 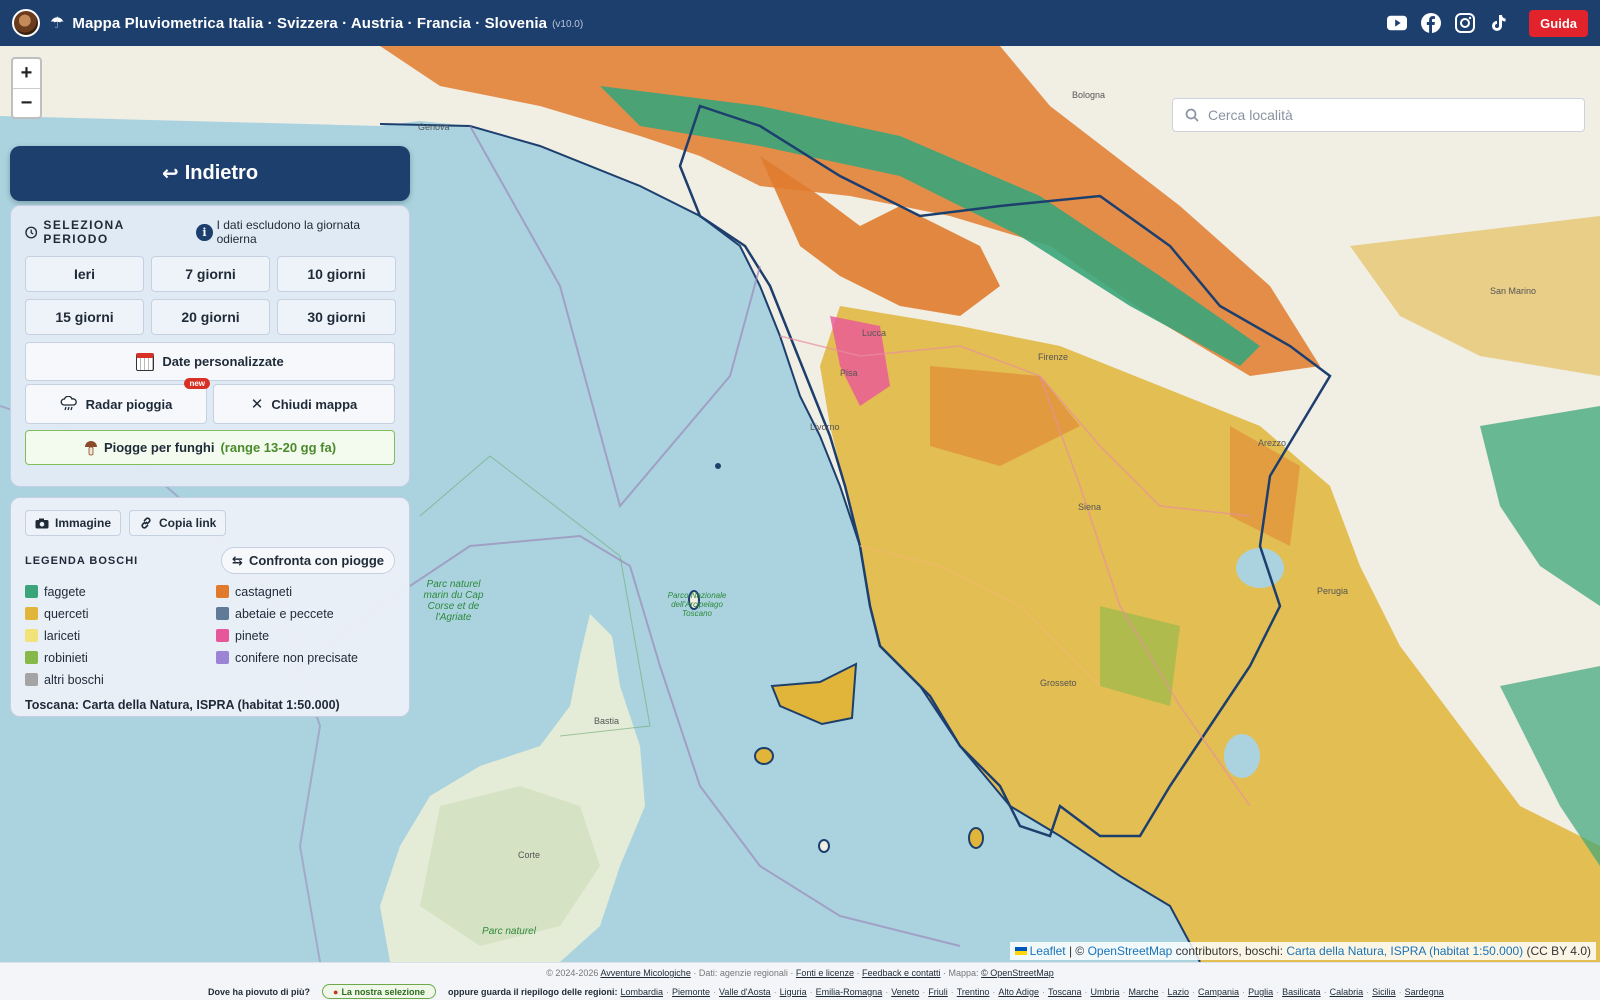 What do you see at coordinates (743, 973) in the screenshot?
I see `footer-data-note: · Dati: agenzie regionali ·` at bounding box center [743, 973].